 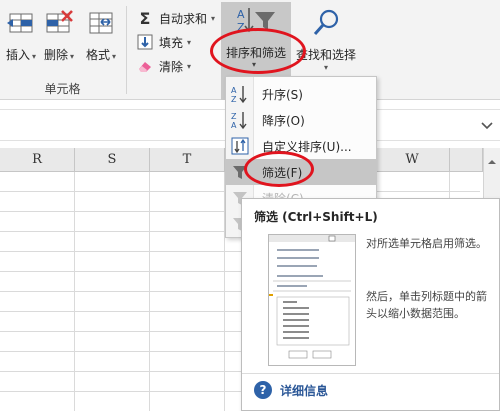 I want to click on more-info-link: ? 详细信息, so click(x=291, y=390).